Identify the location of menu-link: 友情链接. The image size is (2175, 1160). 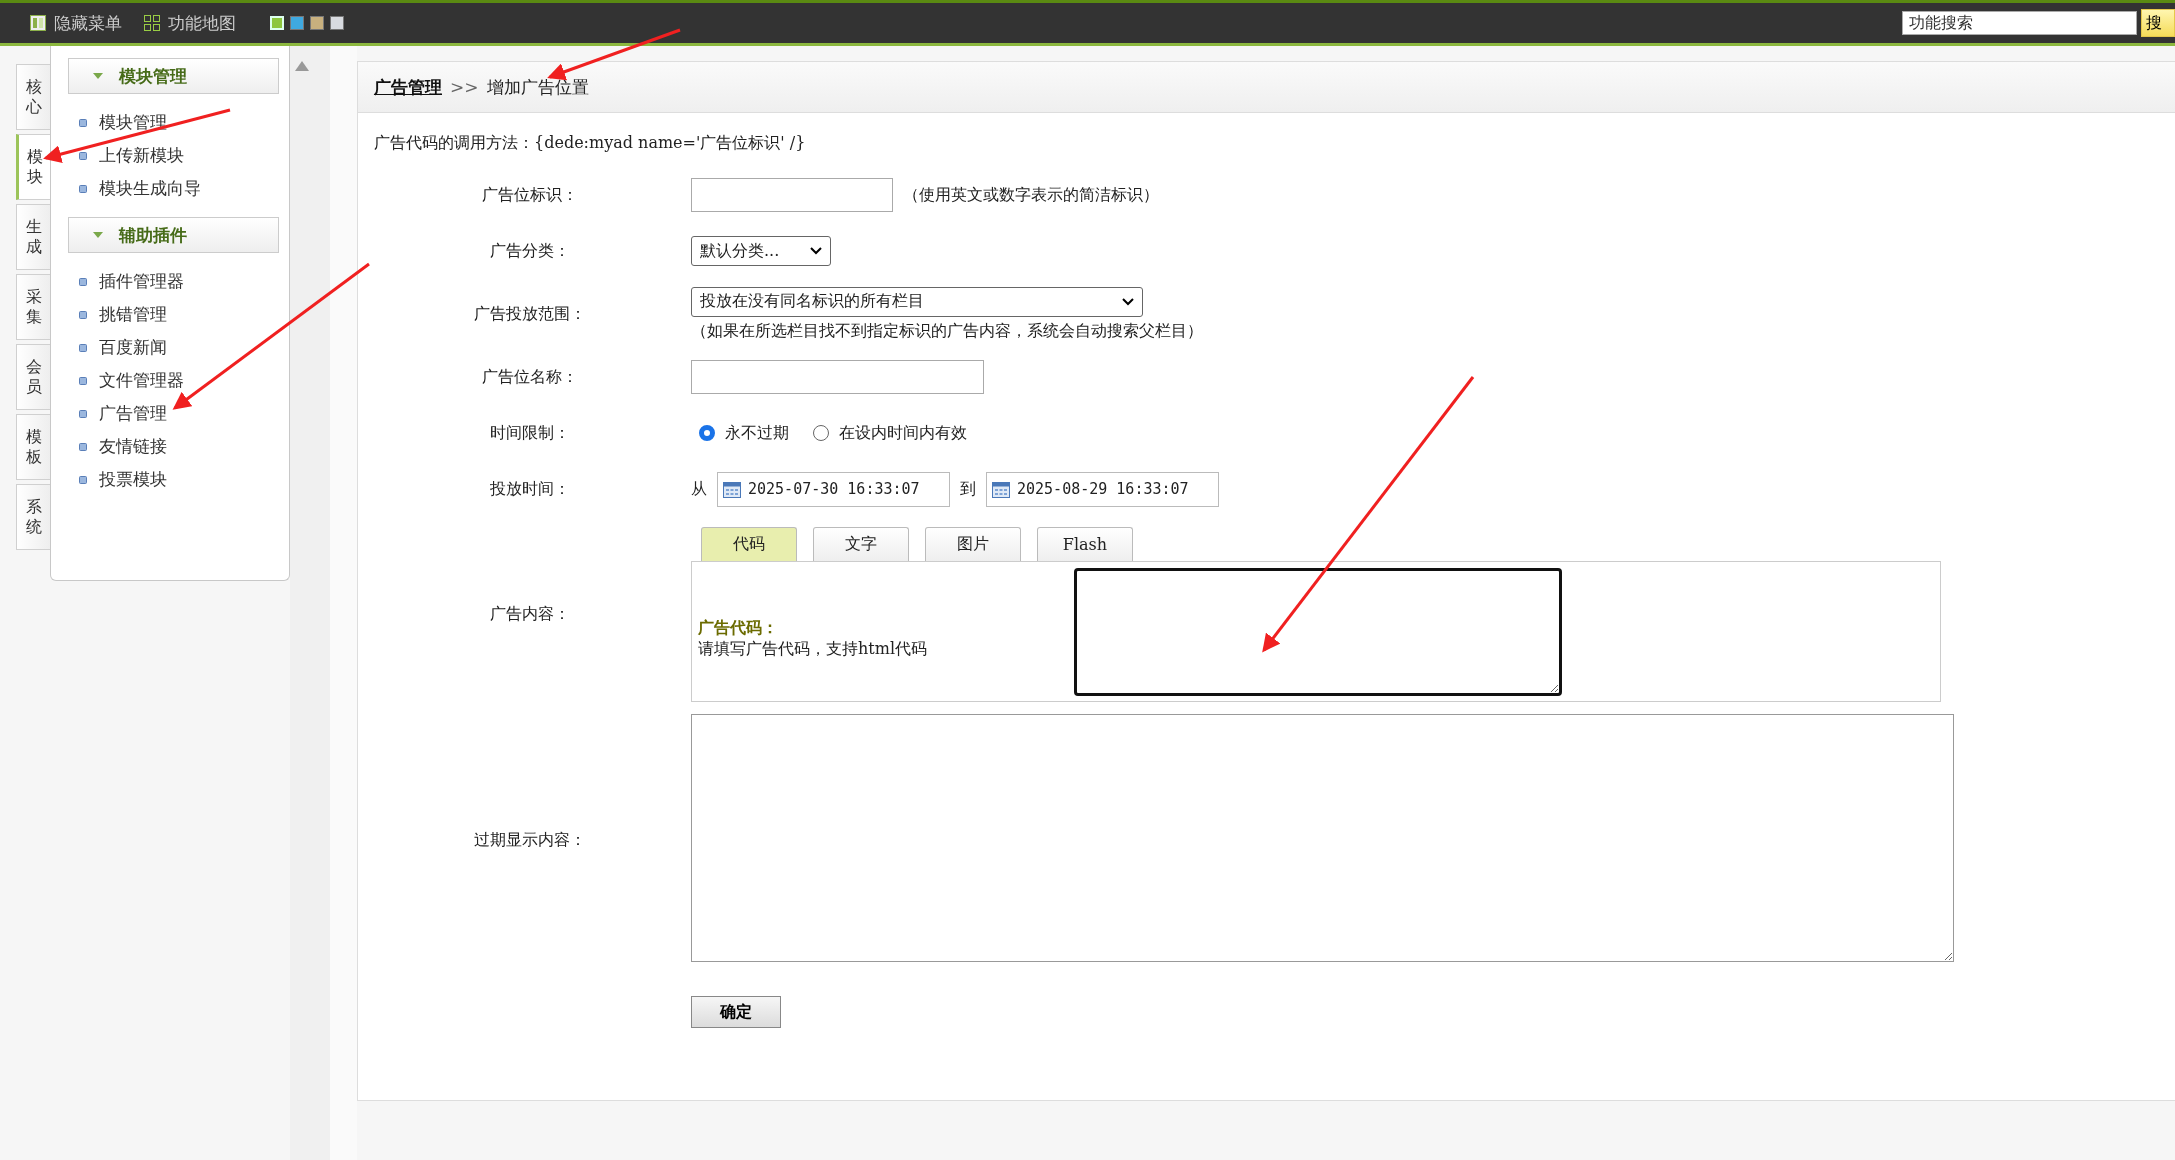
(133, 446).